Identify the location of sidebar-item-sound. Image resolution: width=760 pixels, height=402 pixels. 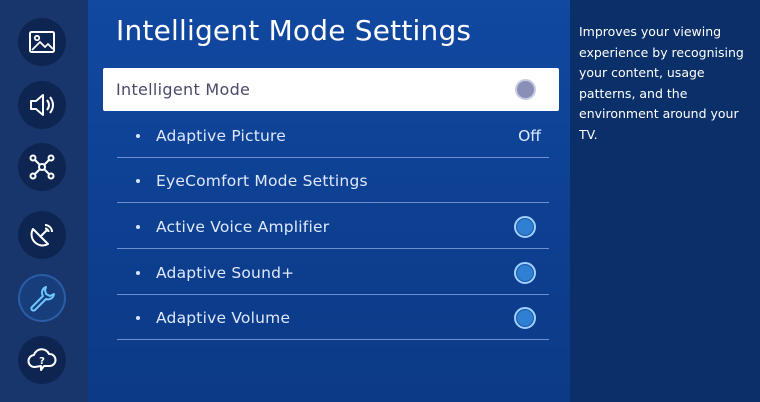
(42, 105).